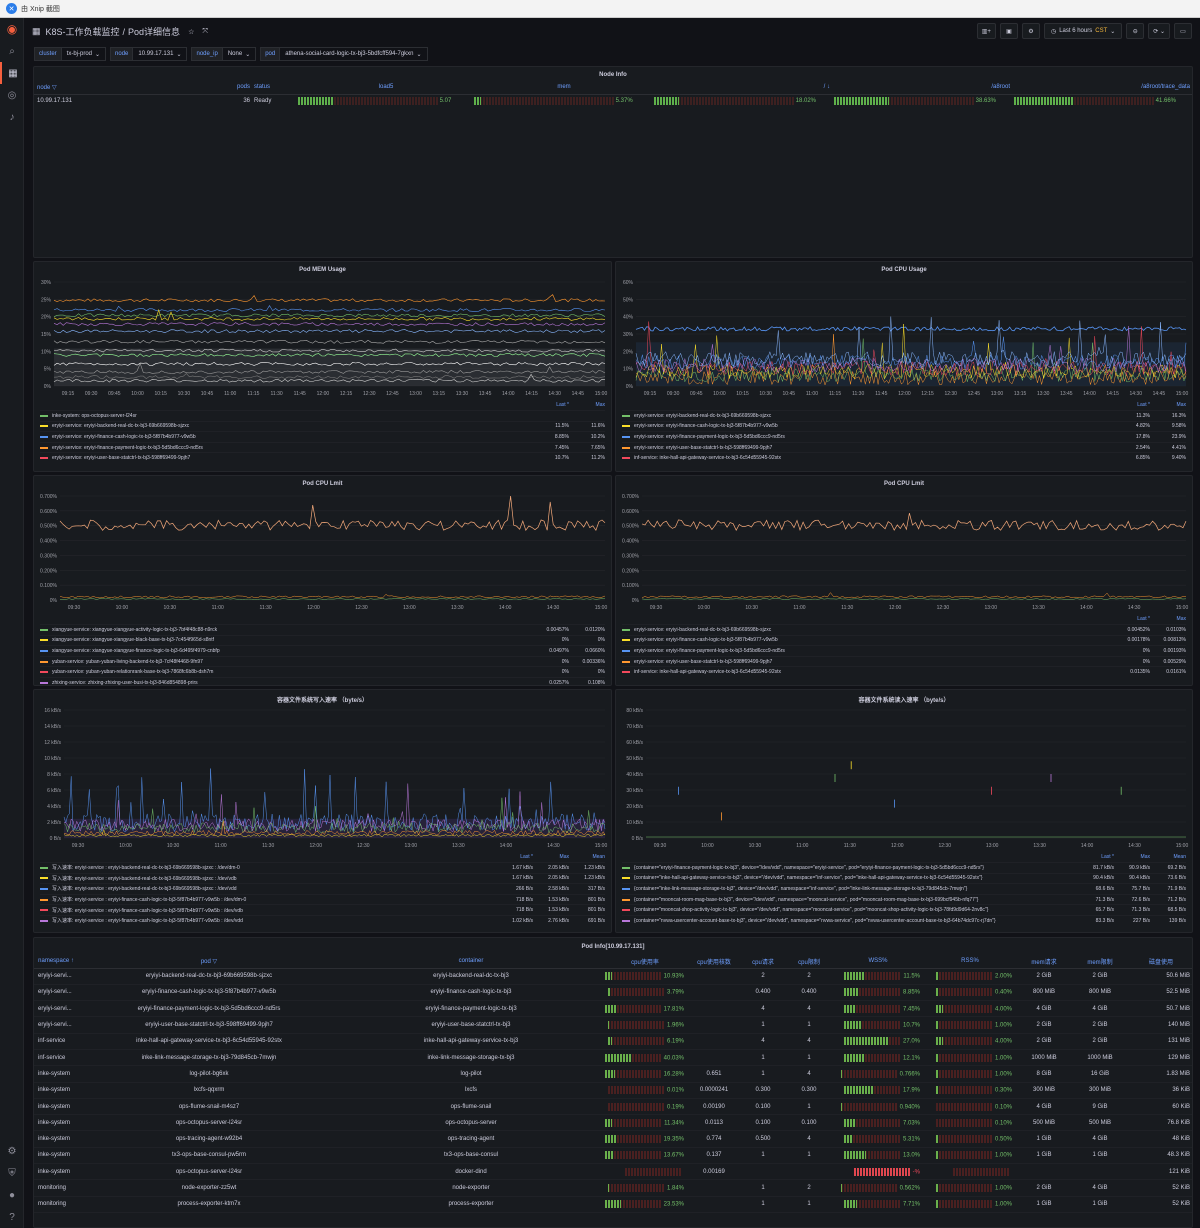  I want to click on save-dashboard-button: ▣, so click(1008, 31).